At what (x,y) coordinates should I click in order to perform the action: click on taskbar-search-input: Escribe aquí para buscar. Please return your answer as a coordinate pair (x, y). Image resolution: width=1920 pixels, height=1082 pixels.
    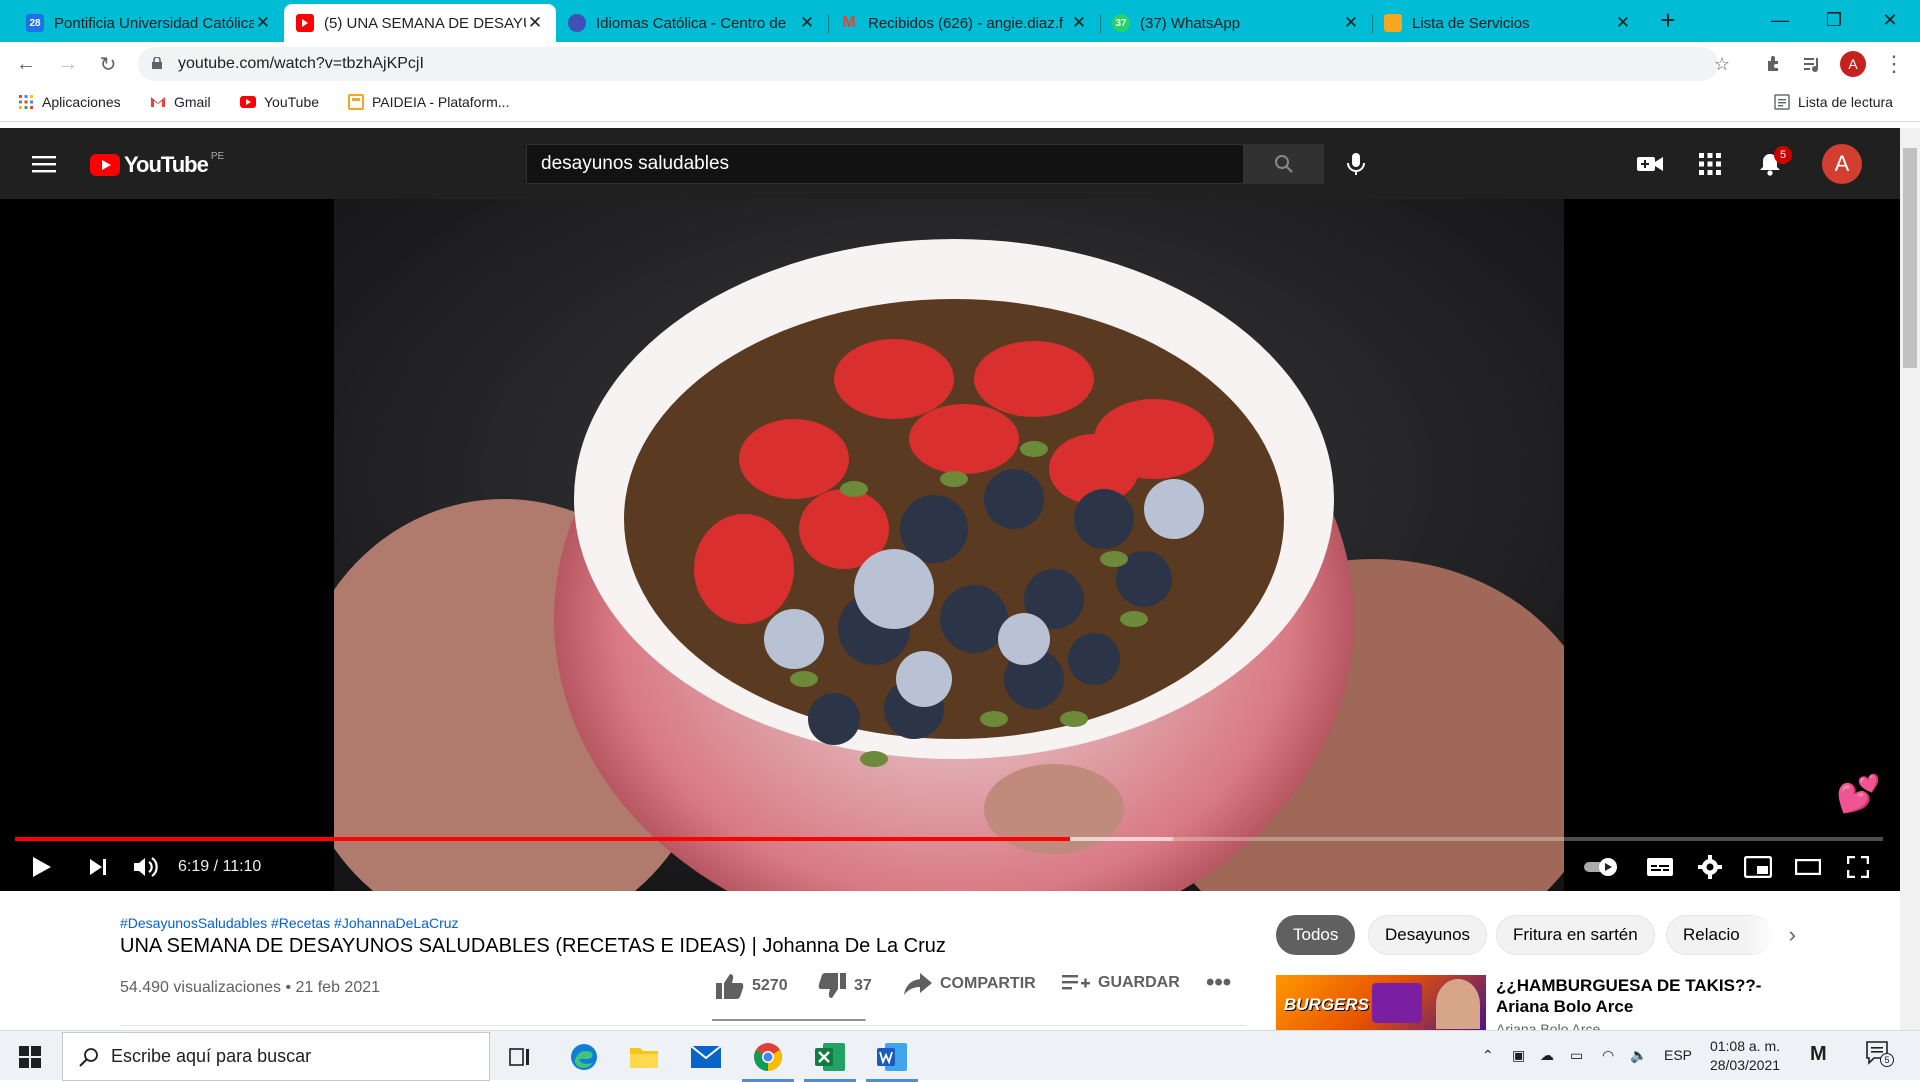
    Looking at the image, I should click on (276, 1056).